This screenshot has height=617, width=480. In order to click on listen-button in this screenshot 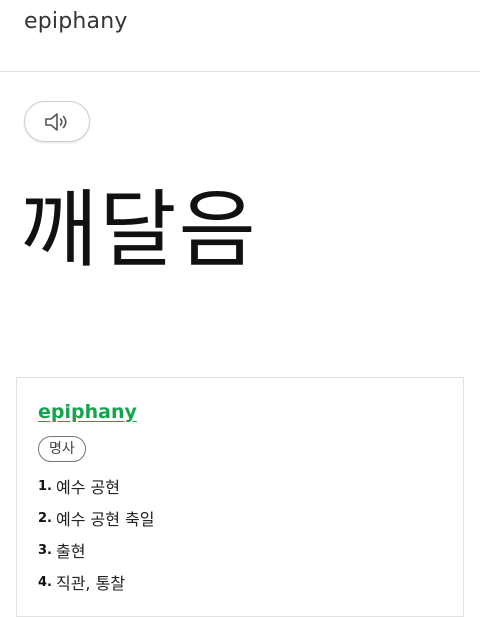, I will do `click(57, 121)`.